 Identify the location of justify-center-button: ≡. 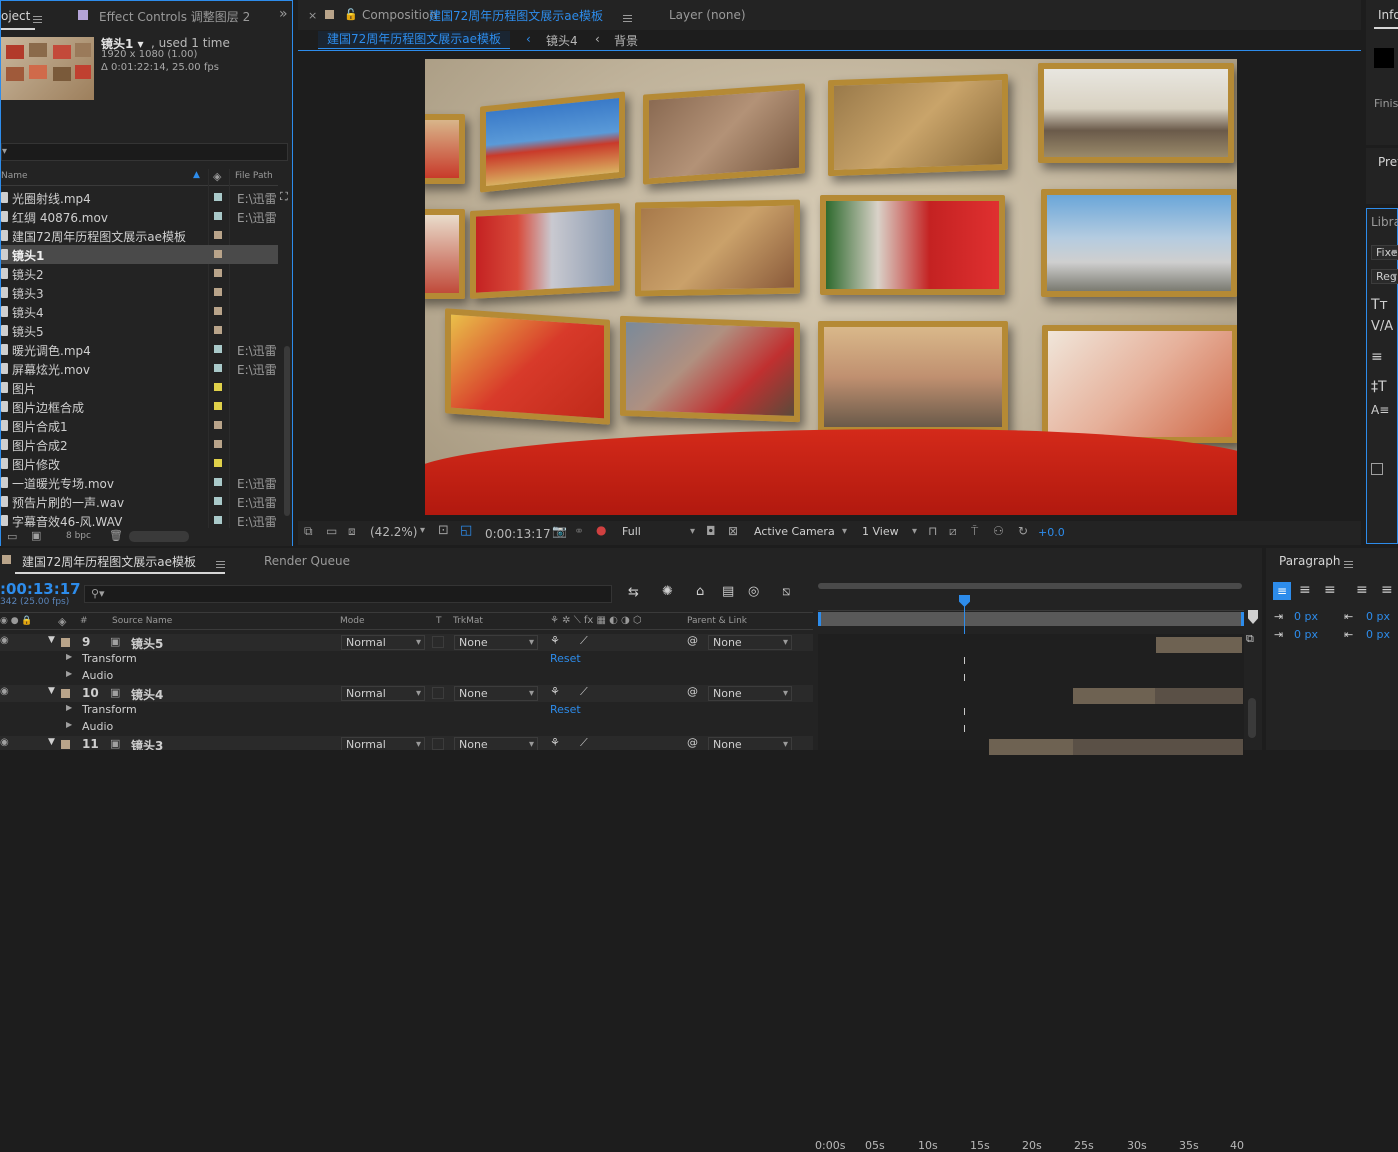
(1387, 590).